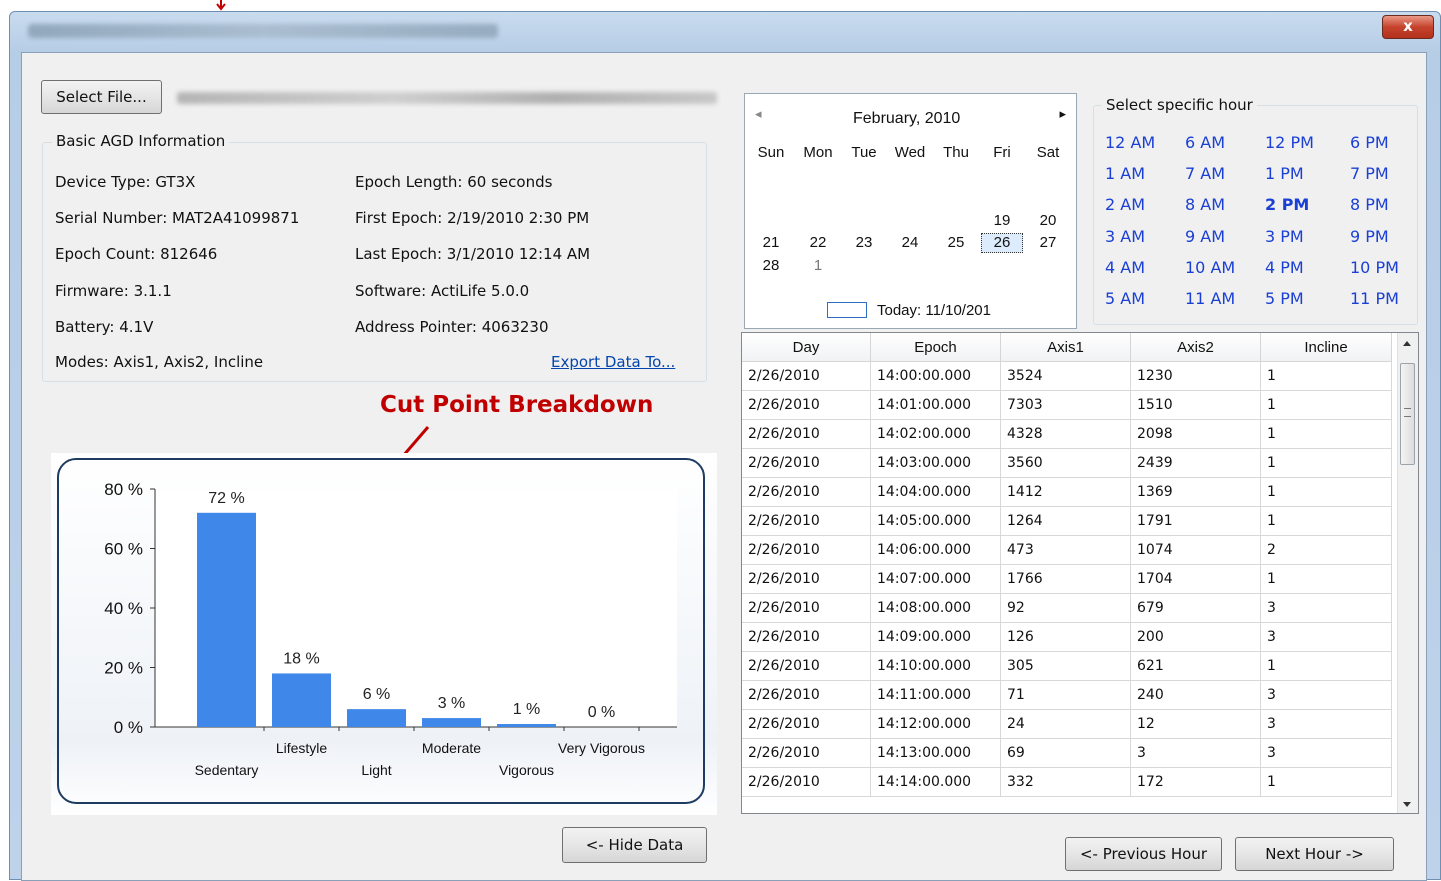  I want to click on table-cell-axis2: 2098, so click(1195, 434).